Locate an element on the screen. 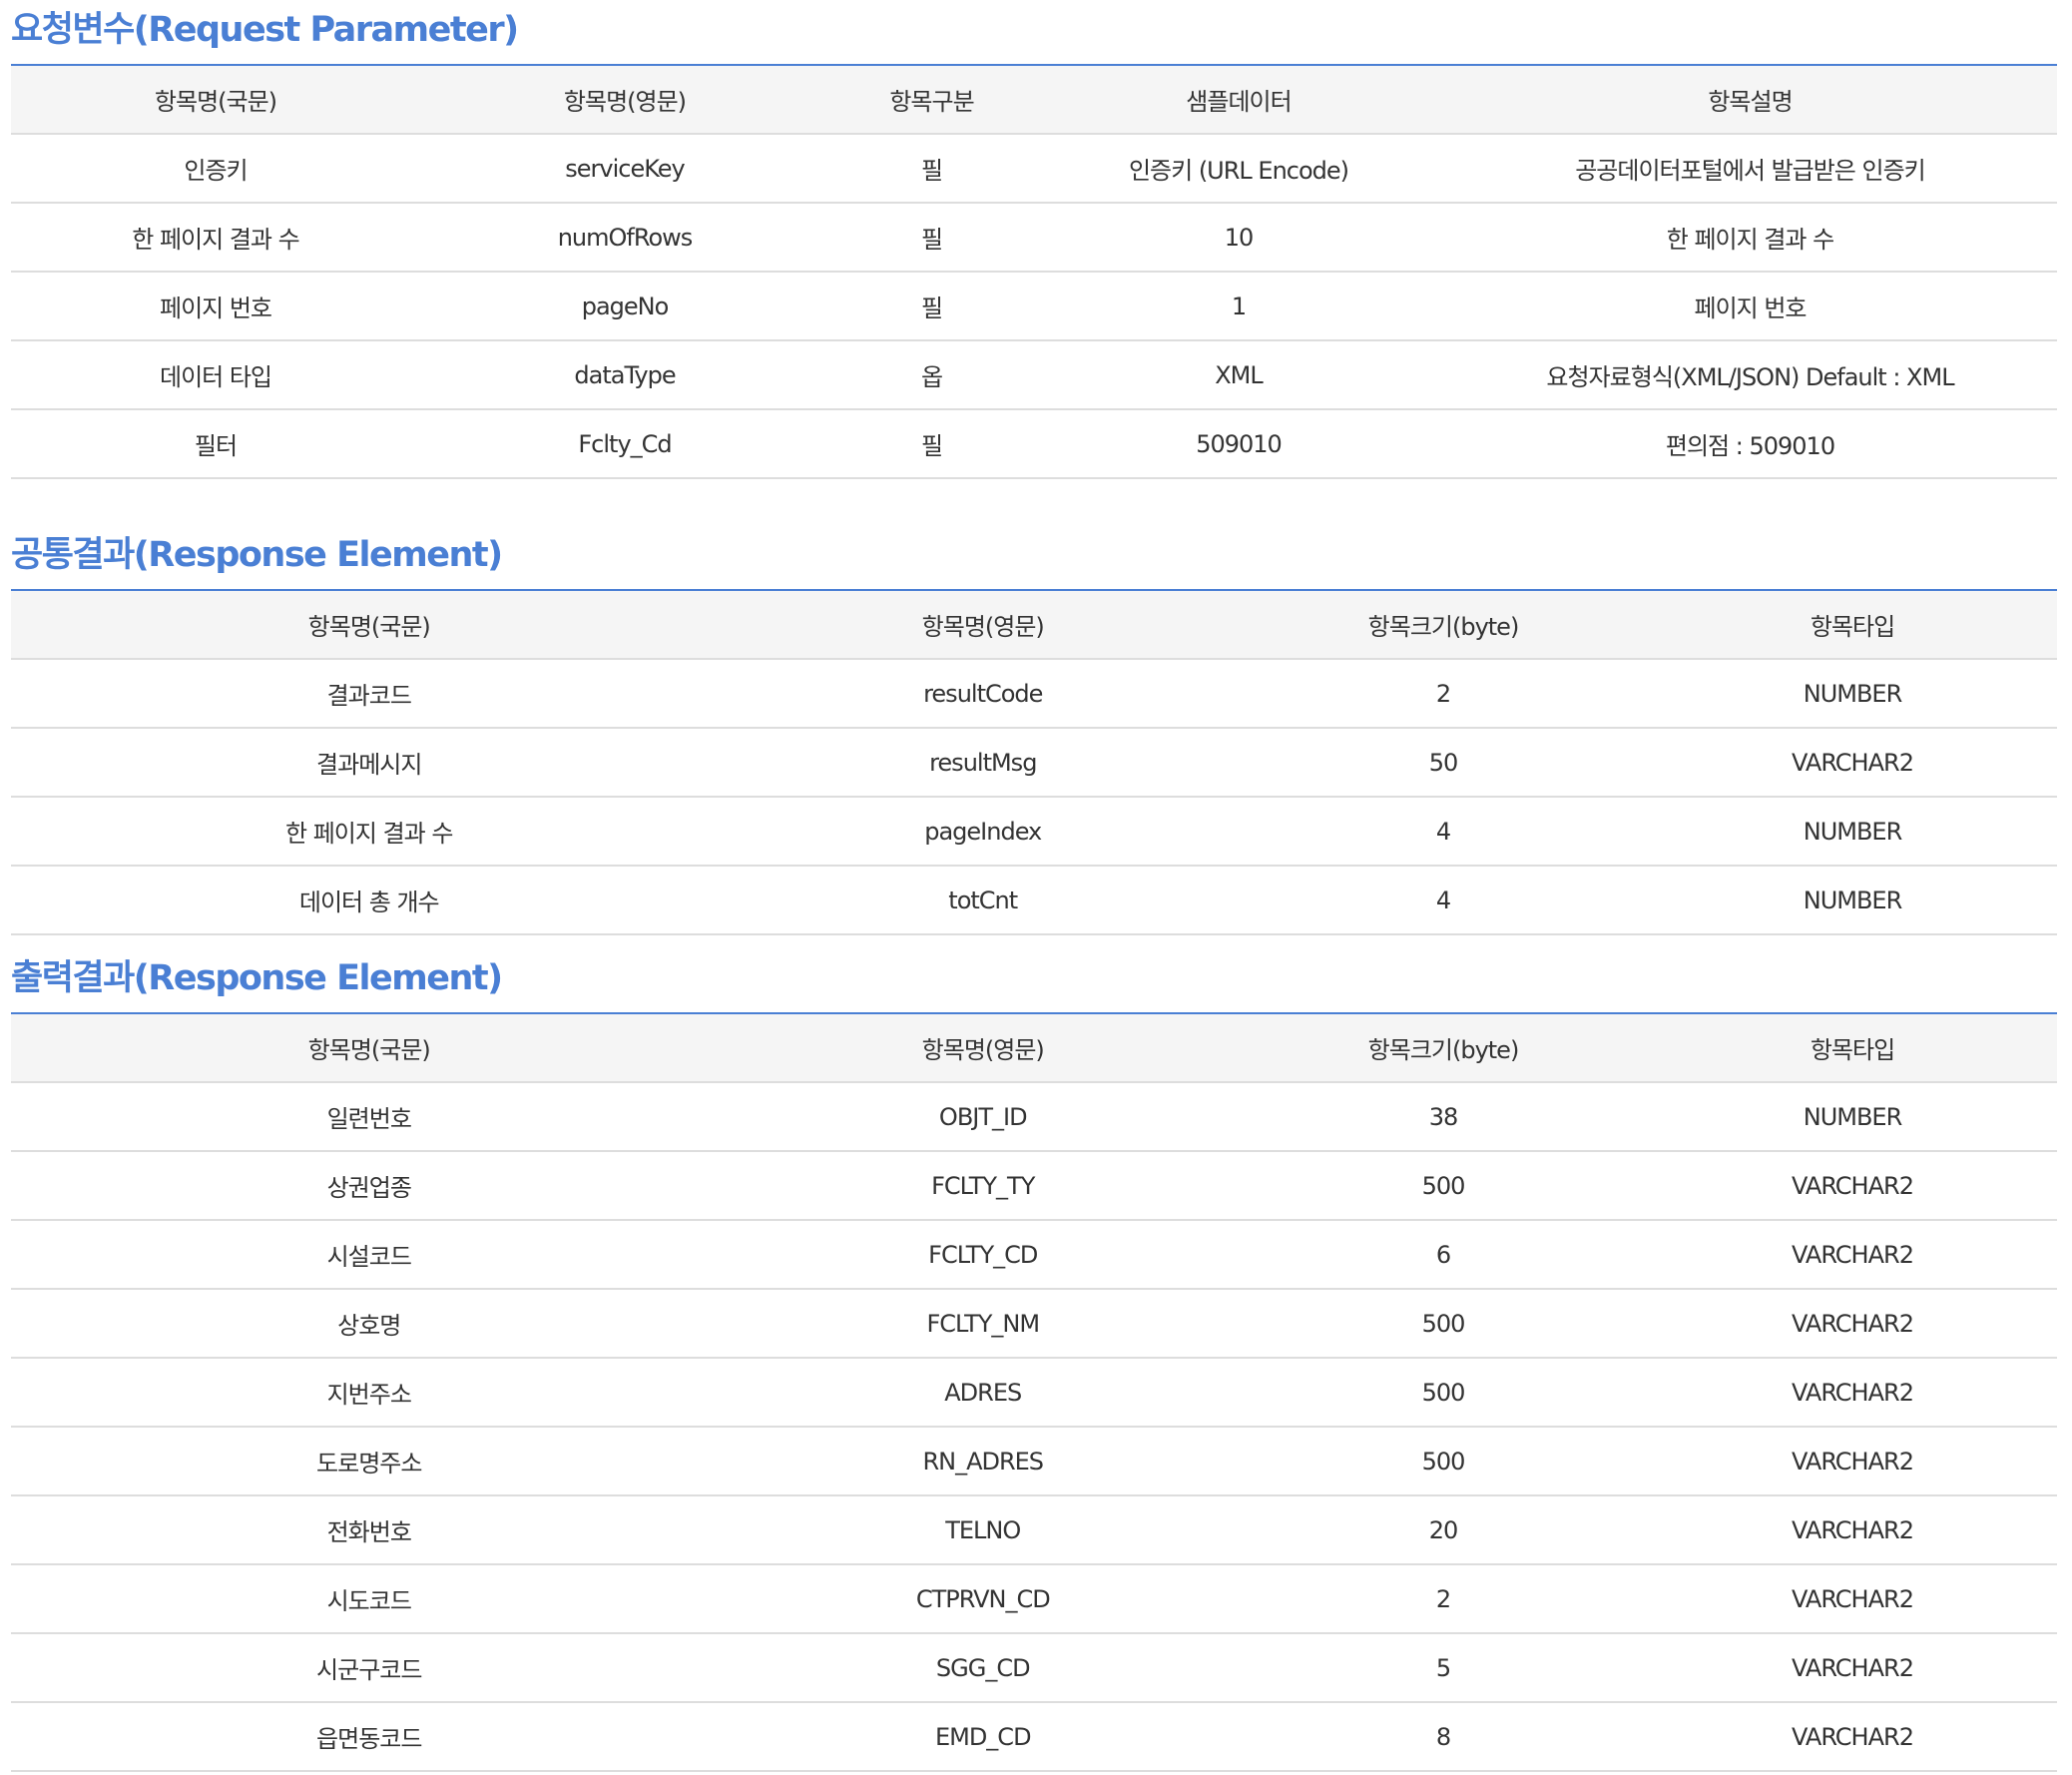 The image size is (2072, 1775). table-cell: XML is located at coordinates (1239, 375).